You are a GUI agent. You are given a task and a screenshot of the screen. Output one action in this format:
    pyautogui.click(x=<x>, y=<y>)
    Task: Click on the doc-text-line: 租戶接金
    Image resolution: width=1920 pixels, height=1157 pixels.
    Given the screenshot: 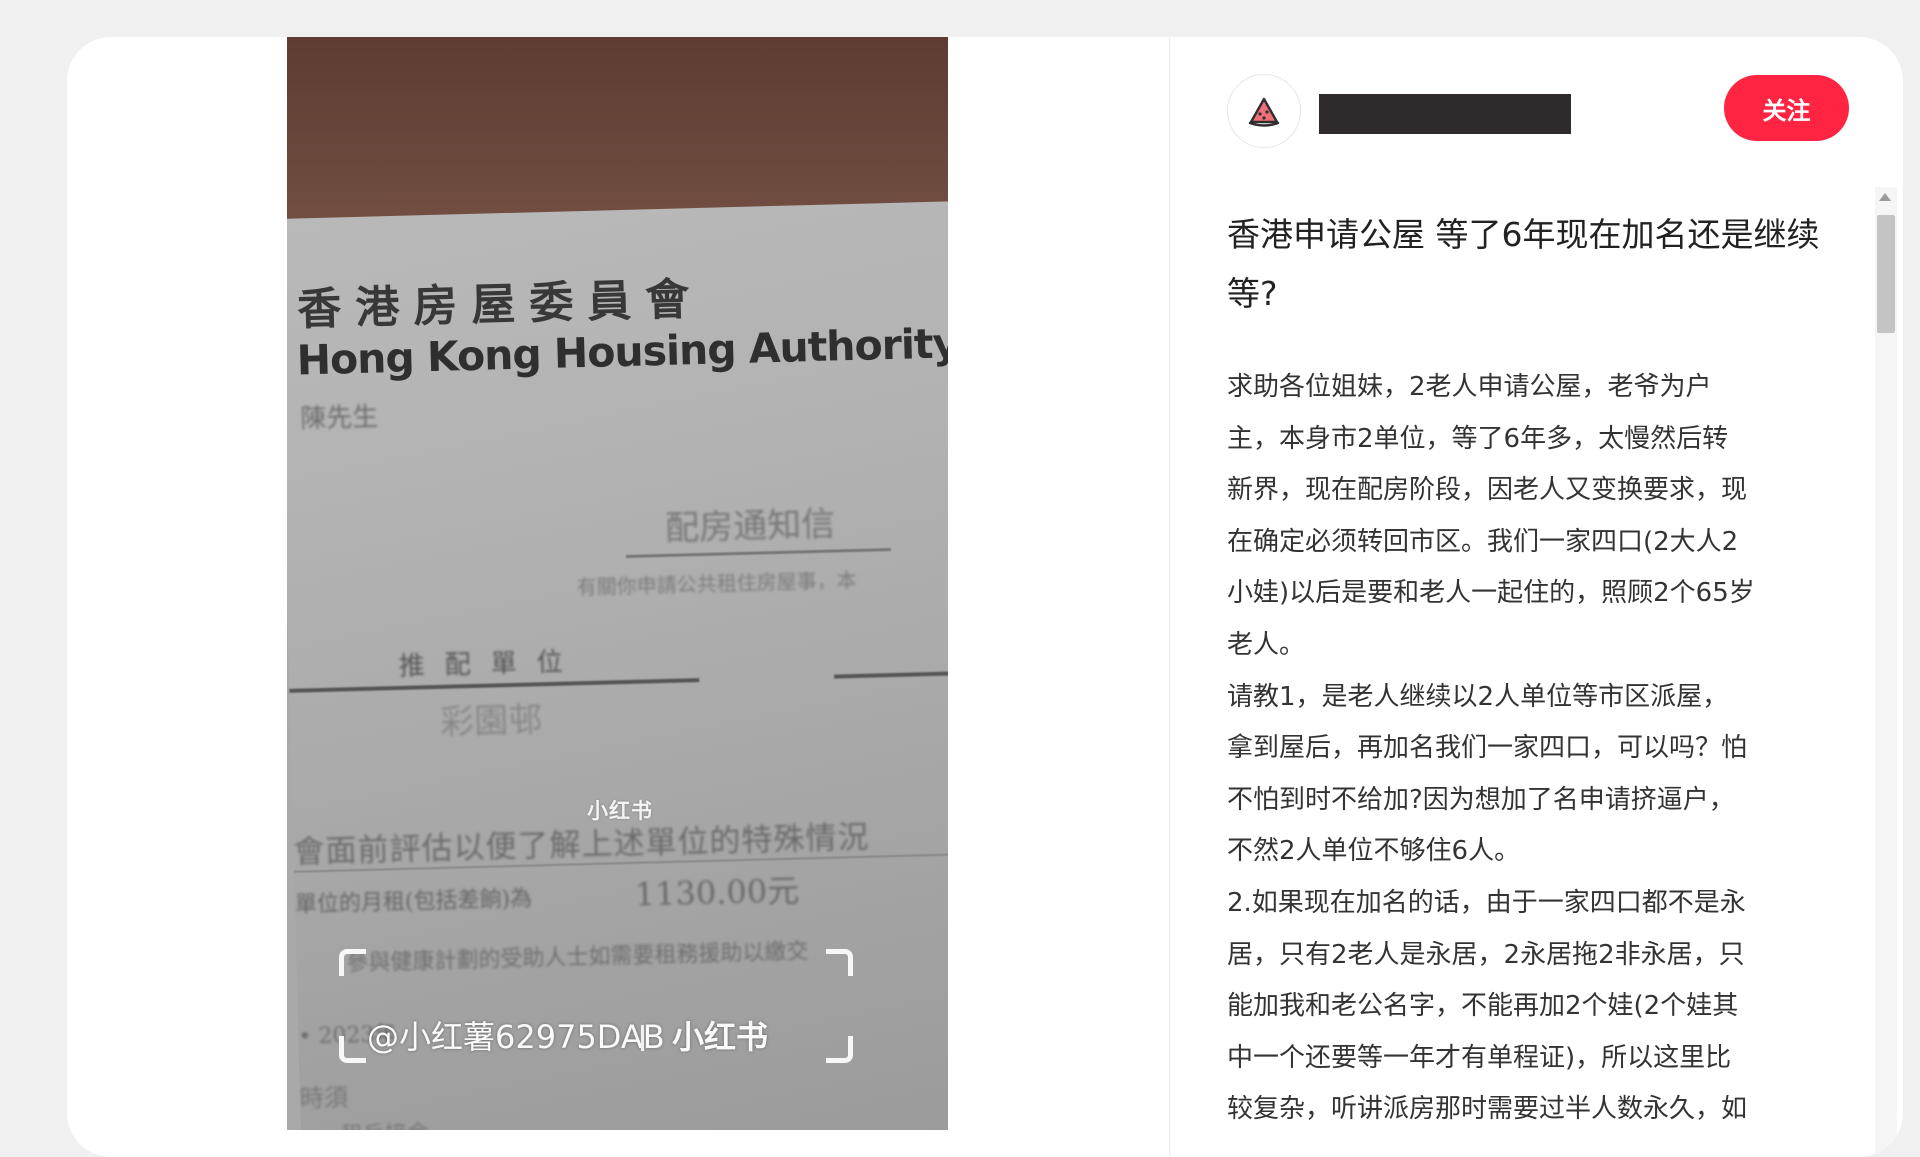 What is the action you would take?
    pyautogui.click(x=385, y=1122)
    